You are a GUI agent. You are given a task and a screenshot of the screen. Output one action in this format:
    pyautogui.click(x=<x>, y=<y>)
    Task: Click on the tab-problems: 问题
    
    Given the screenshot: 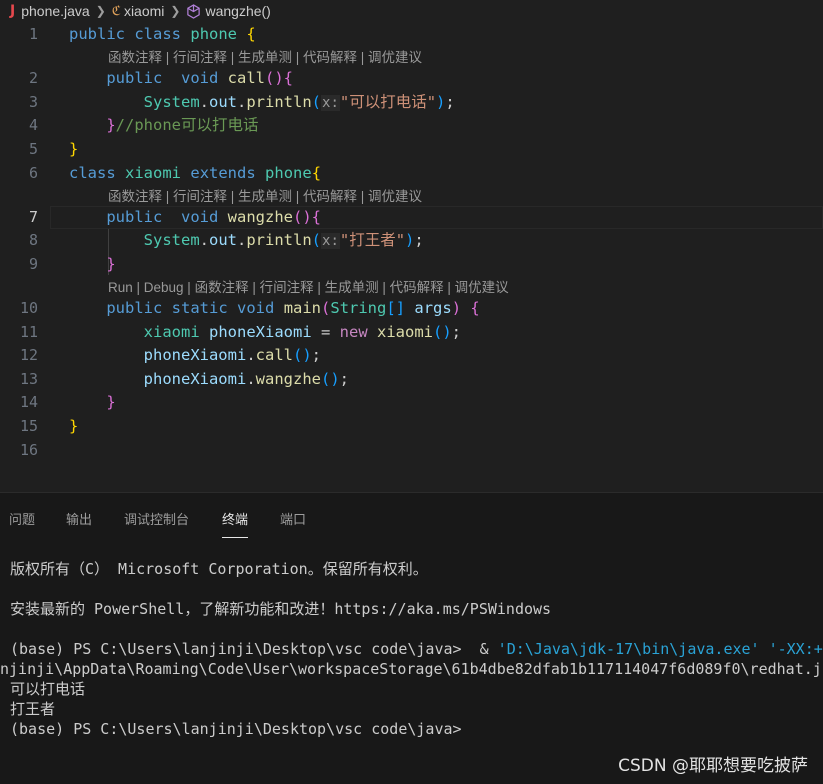 What is the action you would take?
    pyautogui.click(x=22, y=518)
    